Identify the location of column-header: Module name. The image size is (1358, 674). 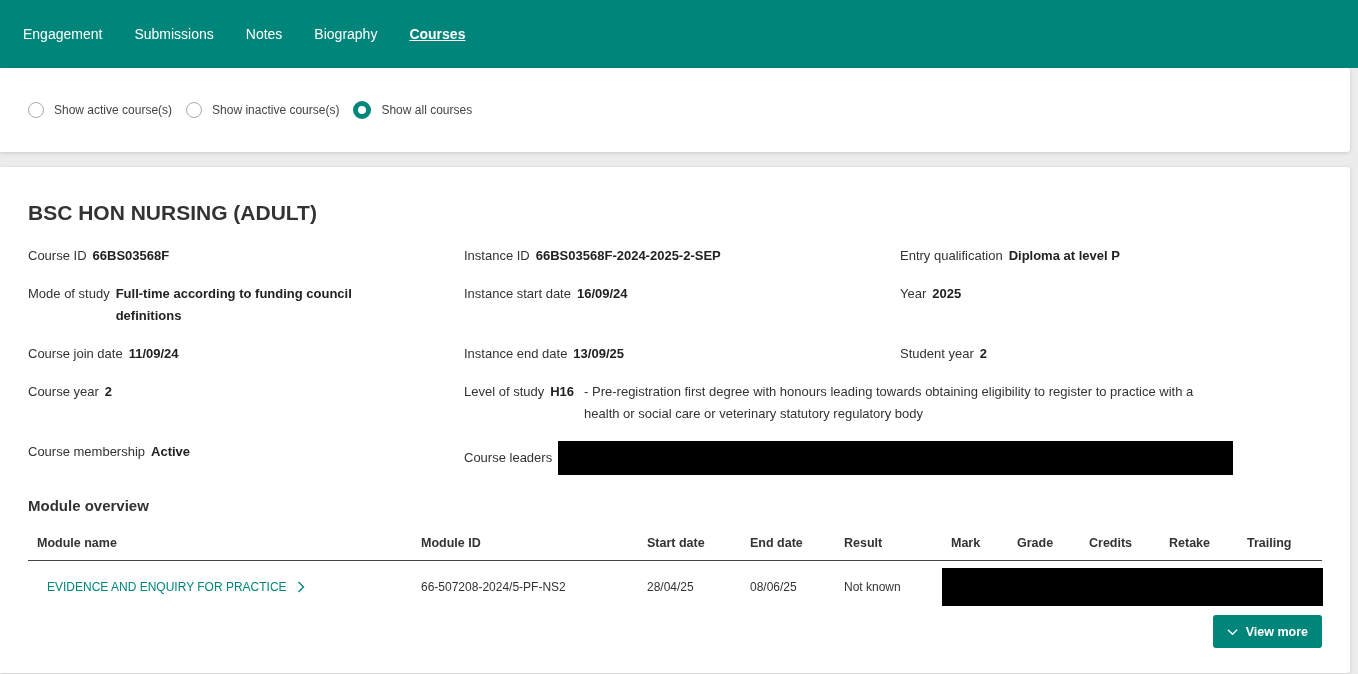
(77, 543).